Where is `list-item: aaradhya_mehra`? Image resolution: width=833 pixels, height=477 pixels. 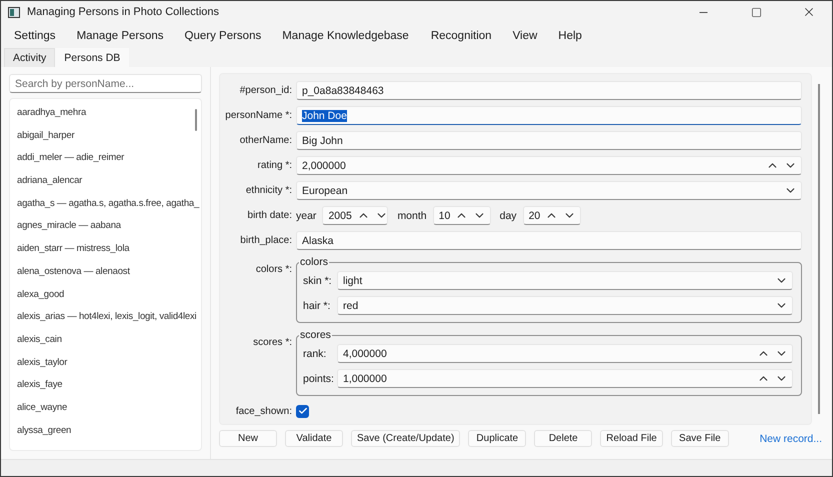
list-item: aaradhya_mehra is located at coordinates (105, 113).